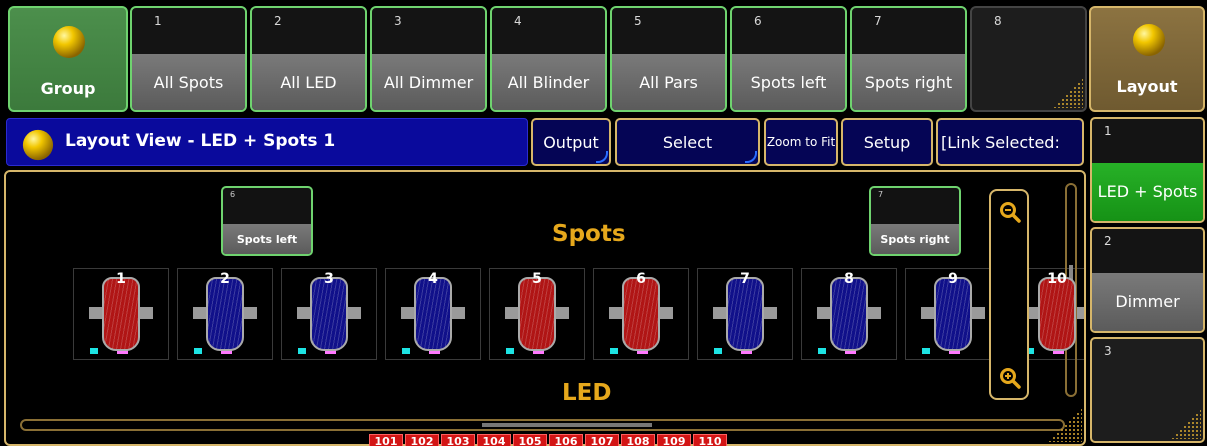 This screenshot has height=446, width=1207. I want to click on spot-fixture: 4, so click(433, 314).